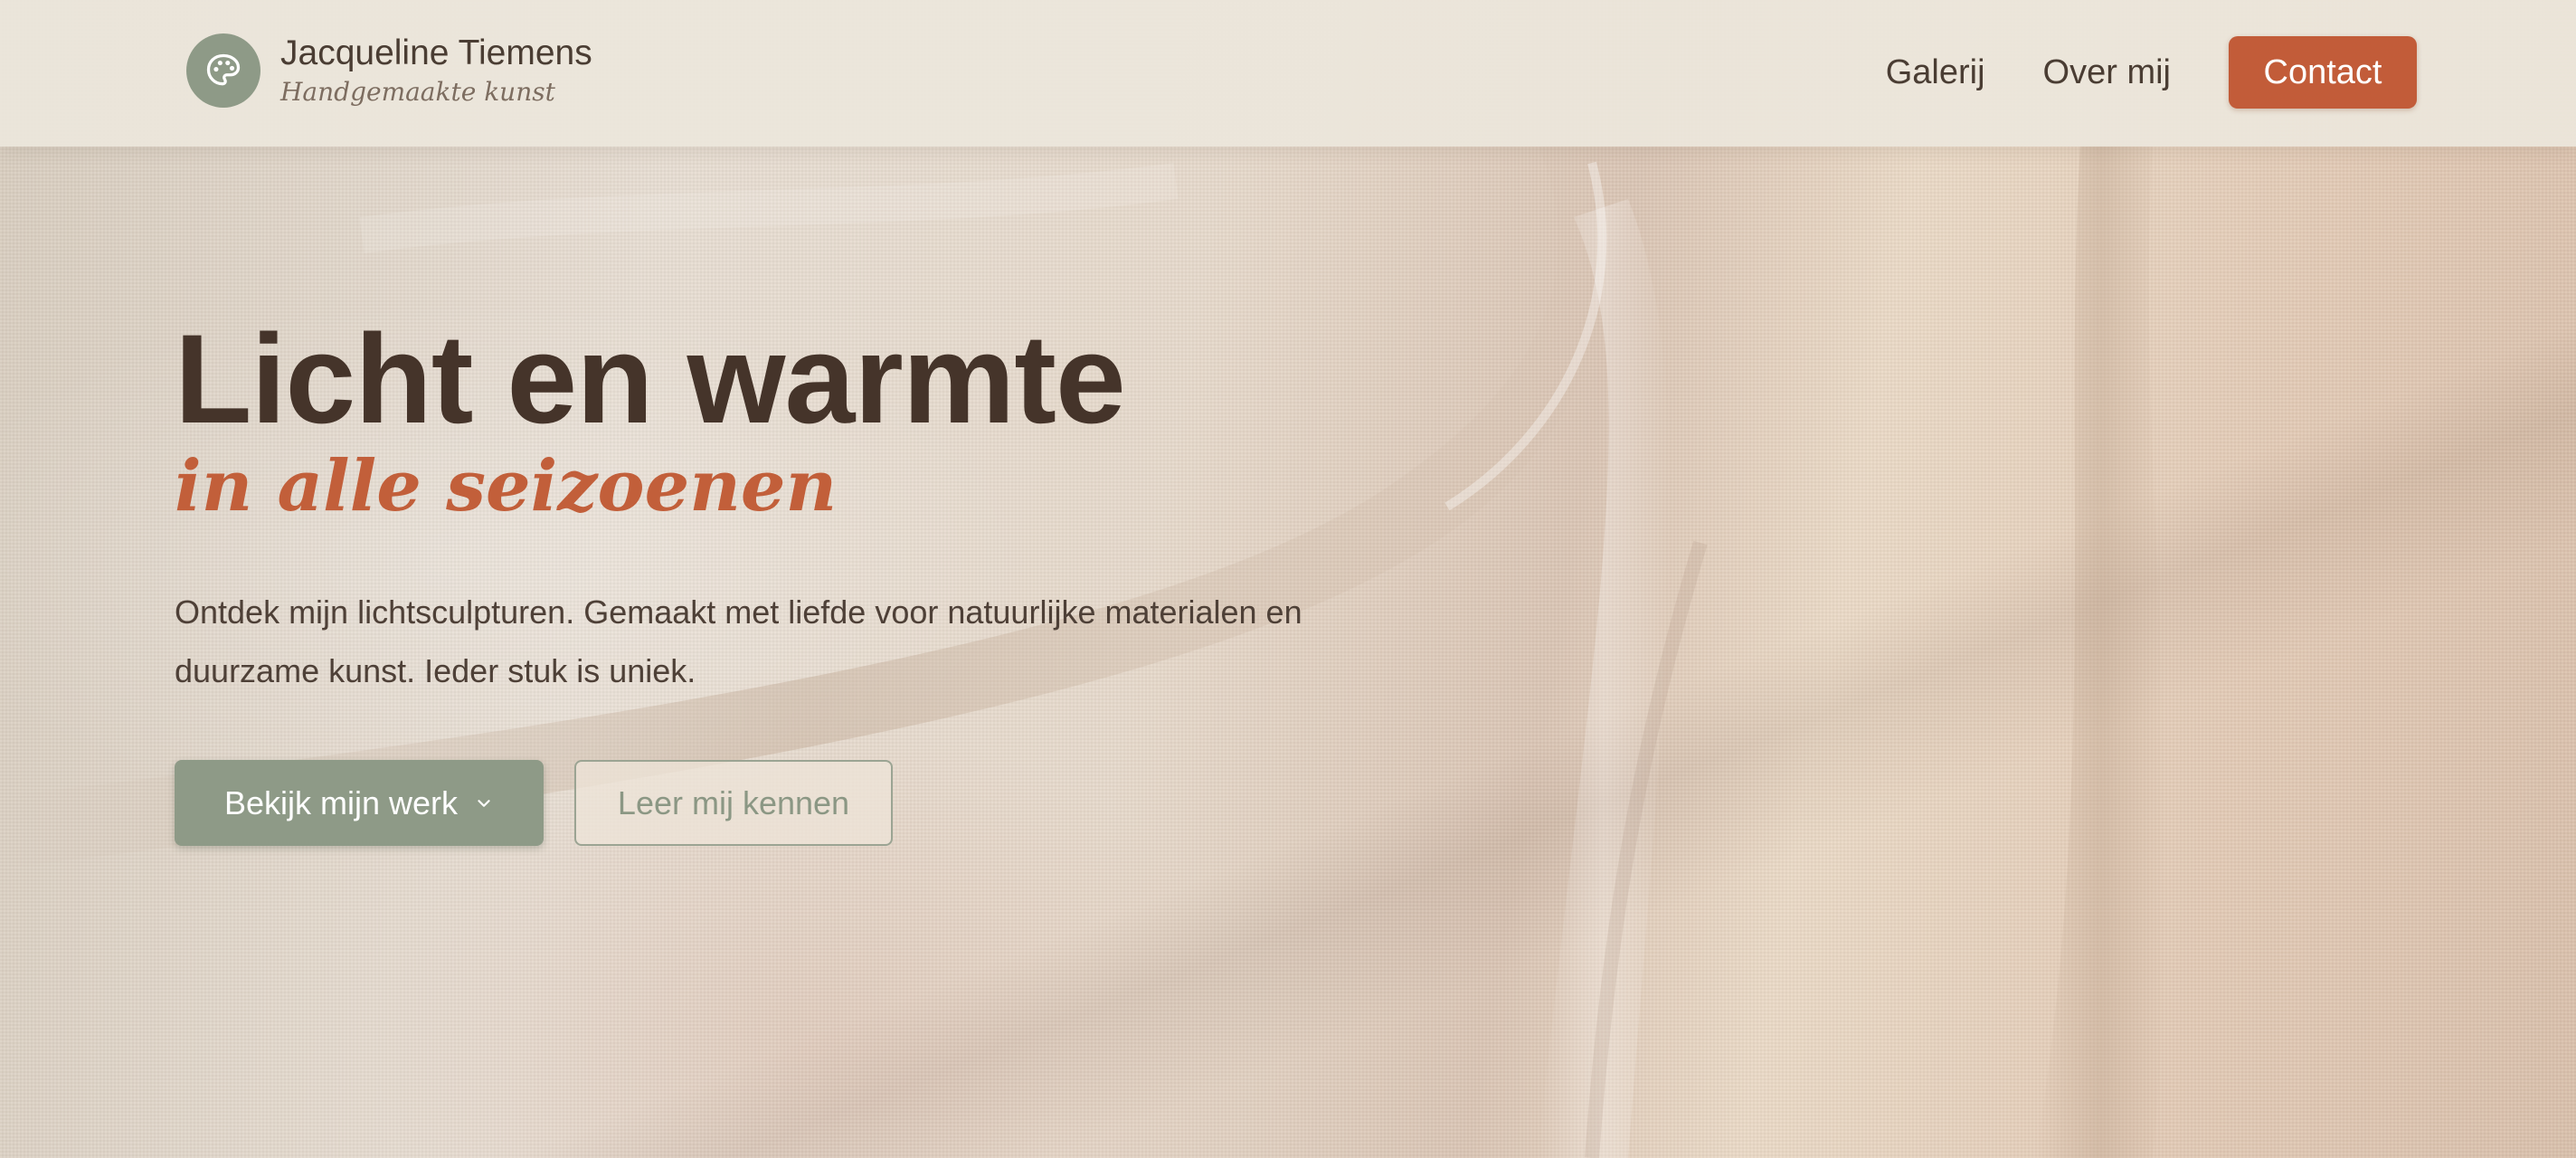 Image resolution: width=2576 pixels, height=1158 pixels. I want to click on hero-subtitle: in alle seizoenen, so click(506, 486).